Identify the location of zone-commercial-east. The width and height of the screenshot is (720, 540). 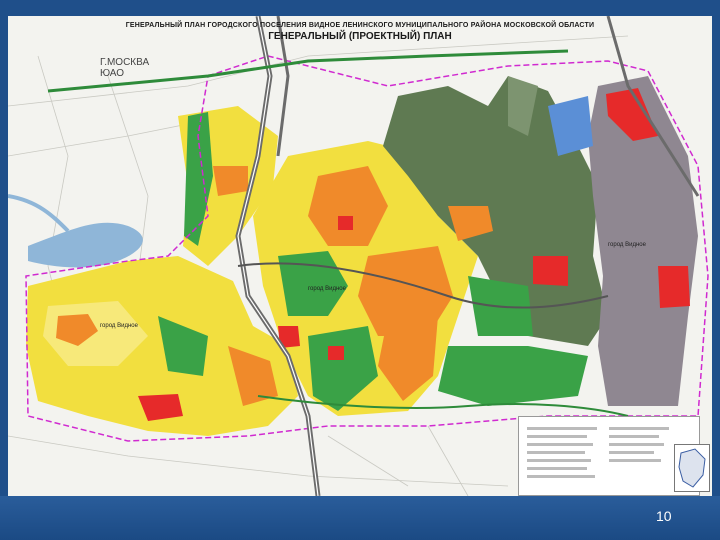
(550, 271).